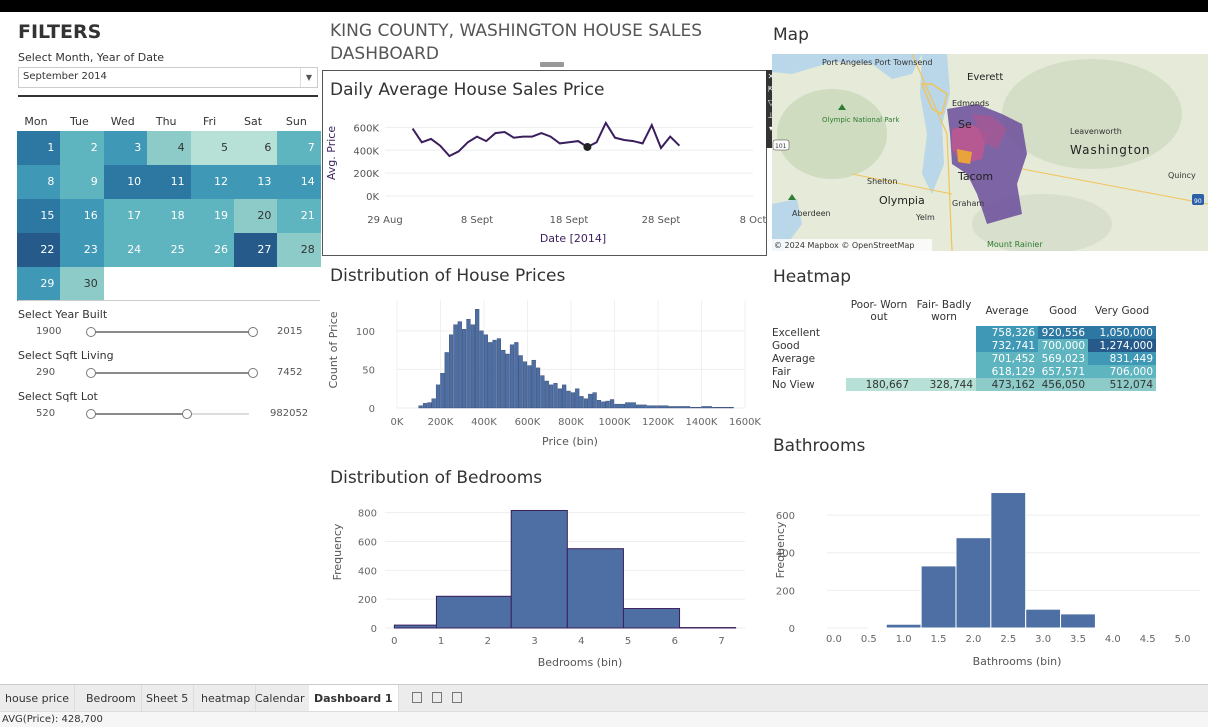 This screenshot has height=727, width=1208. Describe the element at coordinates (37, 698) in the screenshot. I see `sheet-tab: house price` at that location.